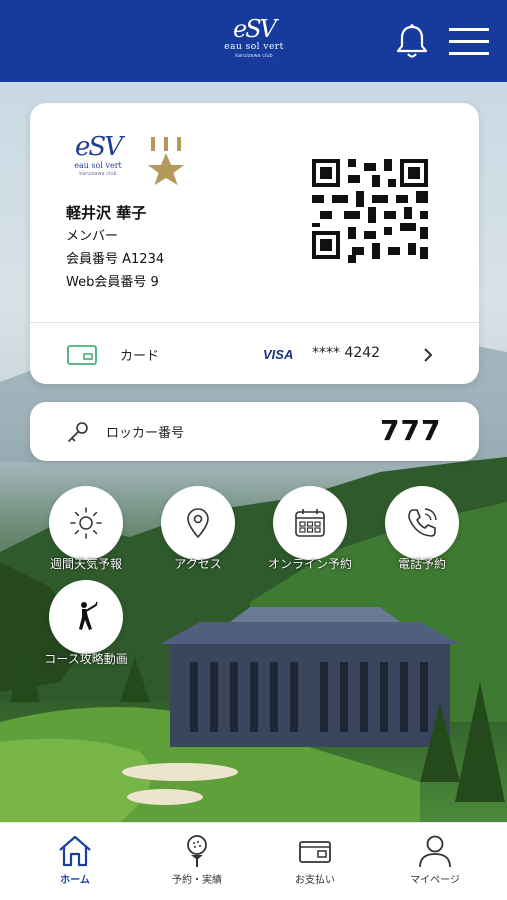  Describe the element at coordinates (99, 147) in the screenshot. I see `club-monogram: eSV` at that location.